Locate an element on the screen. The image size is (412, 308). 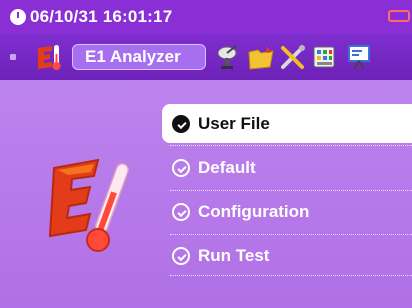
toolbar: E1 Analyzer is located at coordinates (206, 57).